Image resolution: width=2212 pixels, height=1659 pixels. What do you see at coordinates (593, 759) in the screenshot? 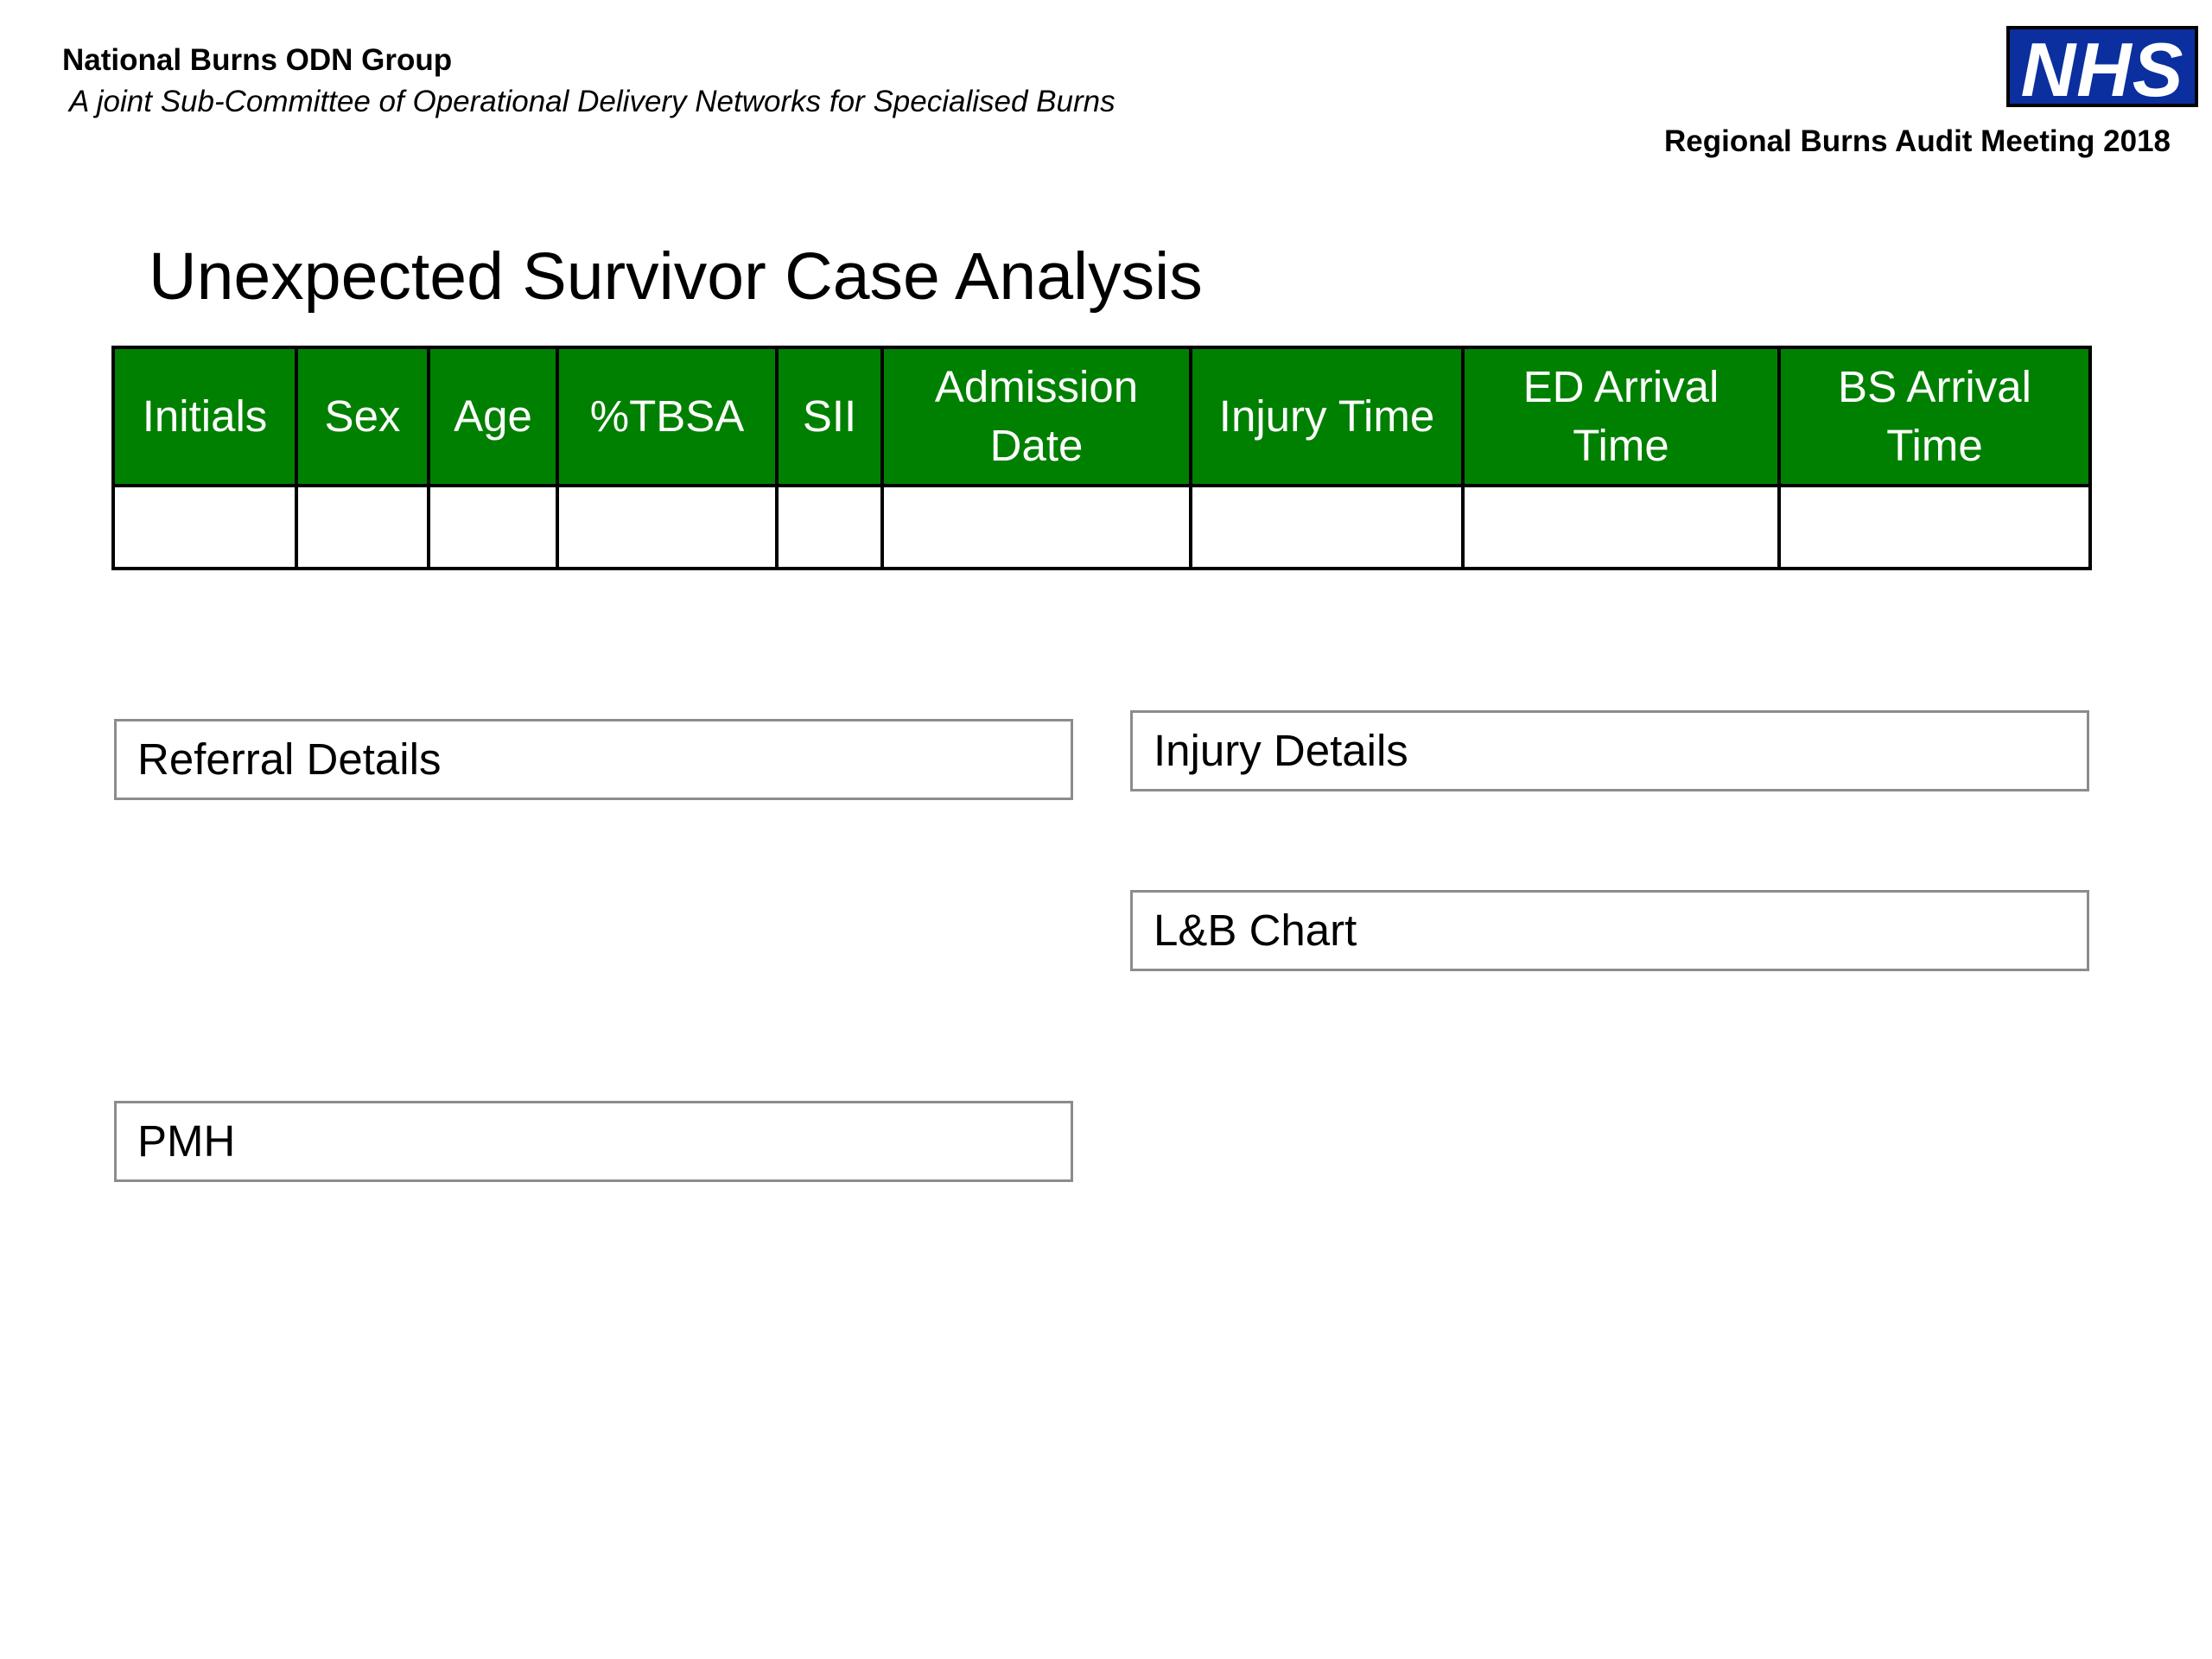
I see `referral-details-box: Referral Details` at bounding box center [593, 759].